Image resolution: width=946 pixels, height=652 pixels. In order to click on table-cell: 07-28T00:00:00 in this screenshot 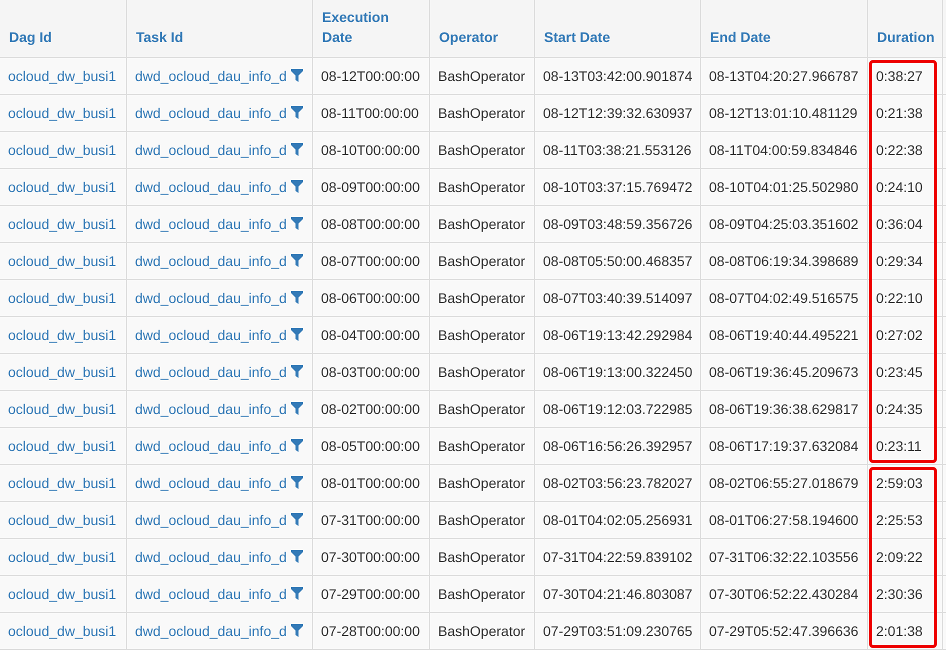, I will do `click(370, 631)`.